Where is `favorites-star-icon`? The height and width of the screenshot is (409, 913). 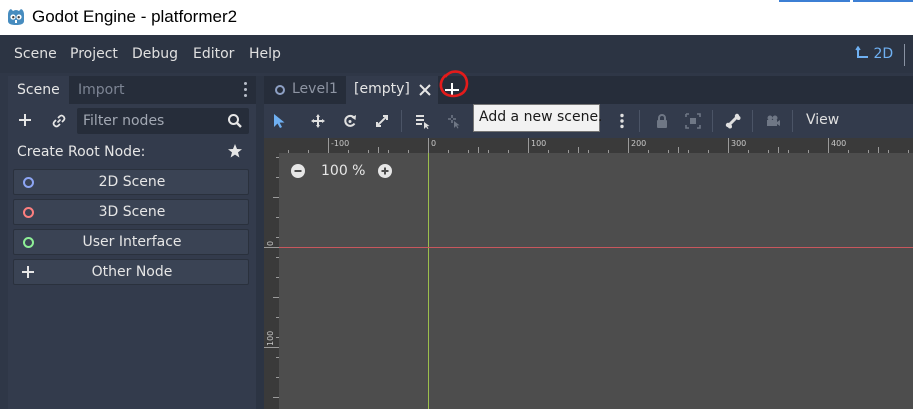 favorites-star-icon is located at coordinates (235, 151).